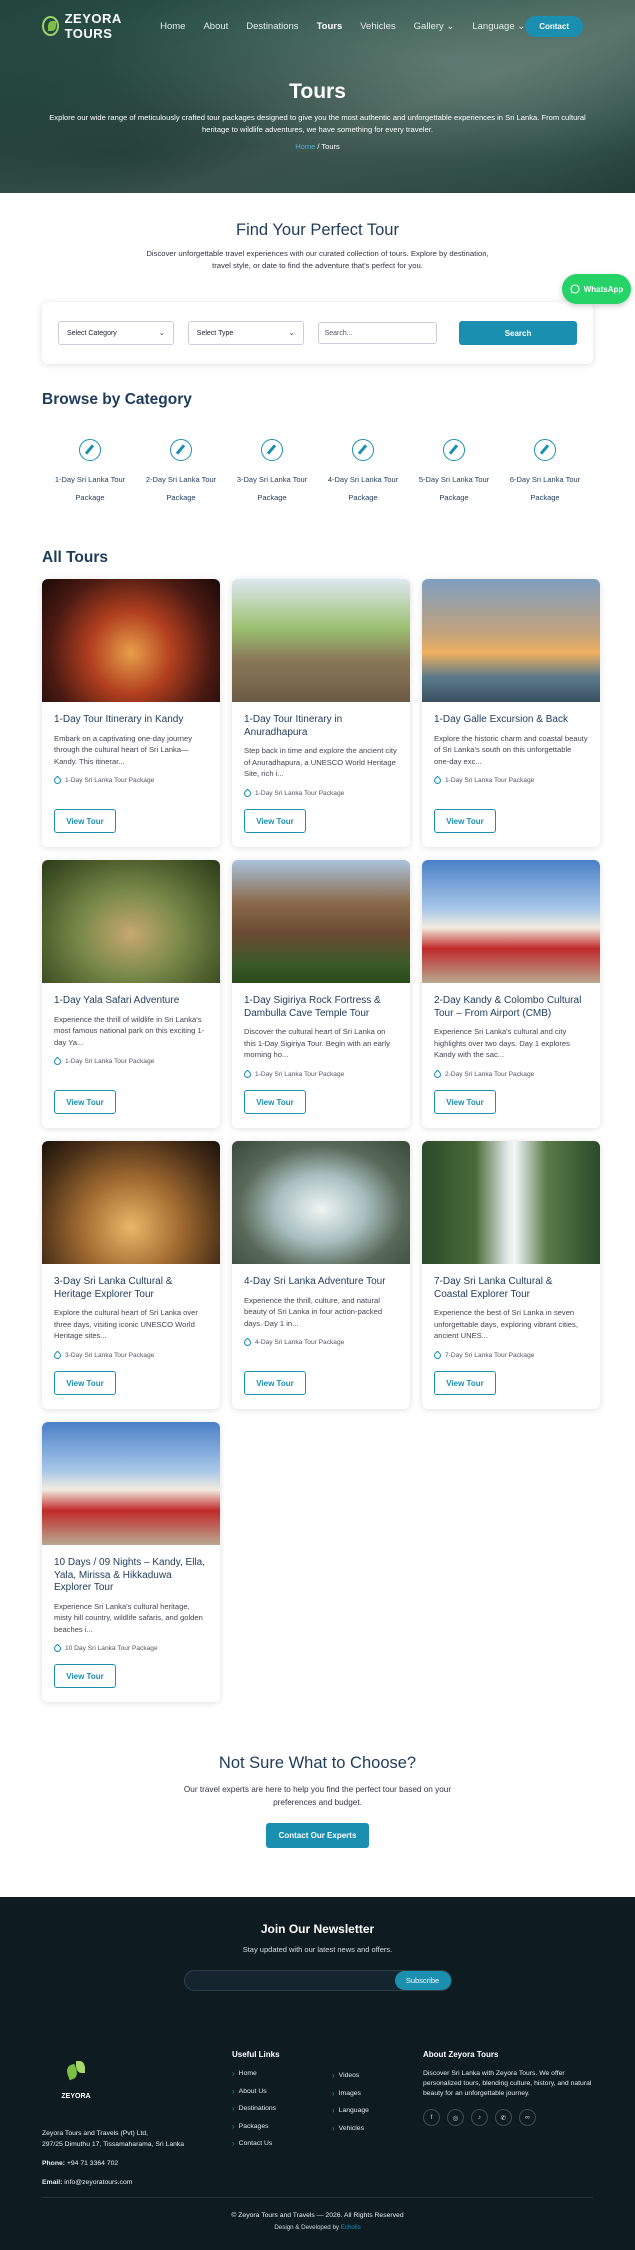 The width and height of the screenshot is (635, 2250). I want to click on category-item: 5-Day Sri Lanka Tour Package, so click(454, 472).